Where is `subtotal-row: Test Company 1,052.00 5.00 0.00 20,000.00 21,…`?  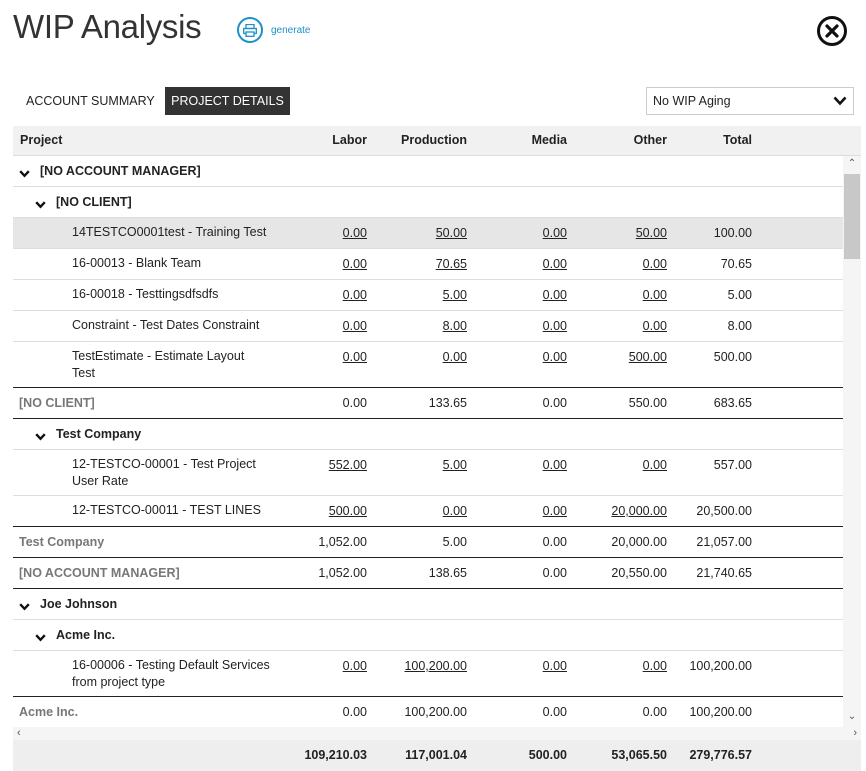
subtotal-row: Test Company 1,052.00 5.00 0.00 20,000.00 21,… is located at coordinates (428, 542).